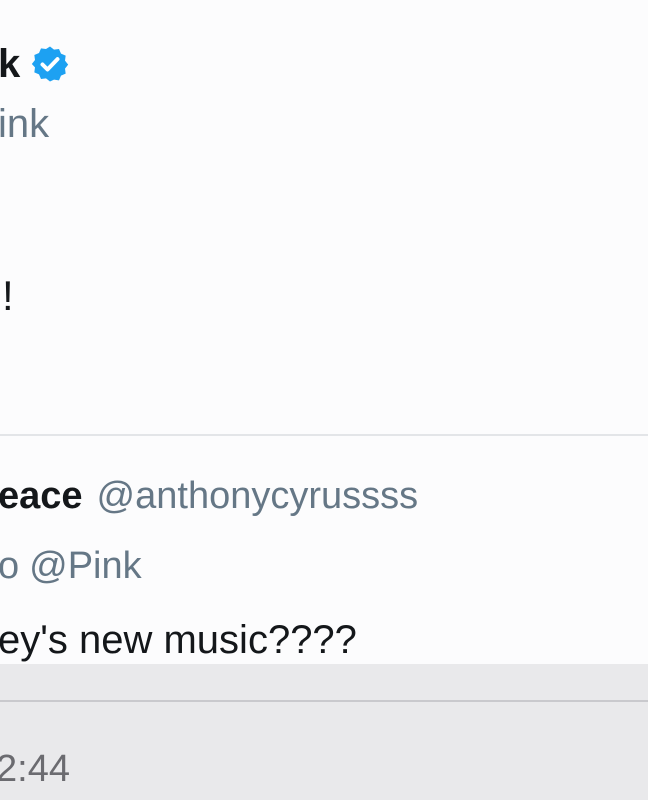  I want to click on tweet-author-row: k, so click(35, 64).